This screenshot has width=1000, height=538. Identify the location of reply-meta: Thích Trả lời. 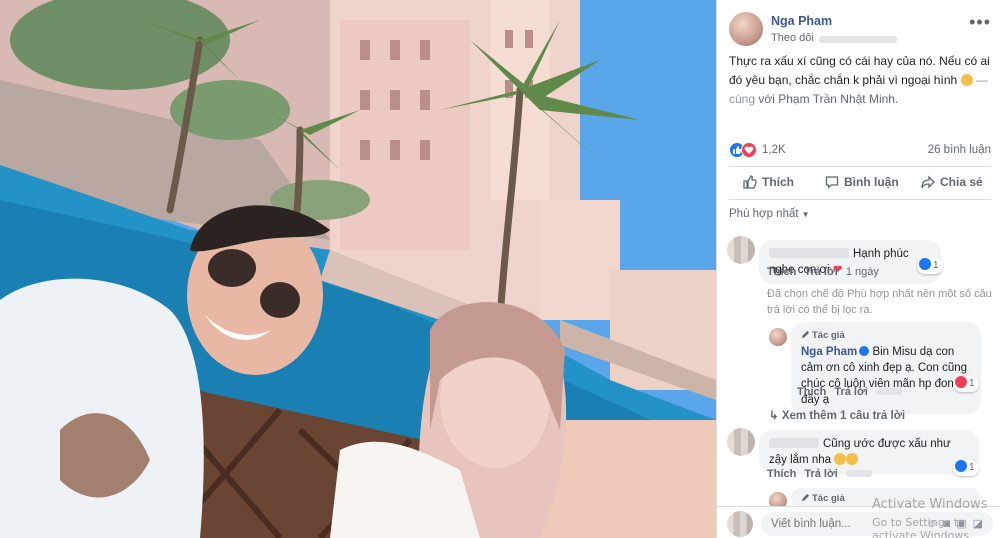
(853, 392).